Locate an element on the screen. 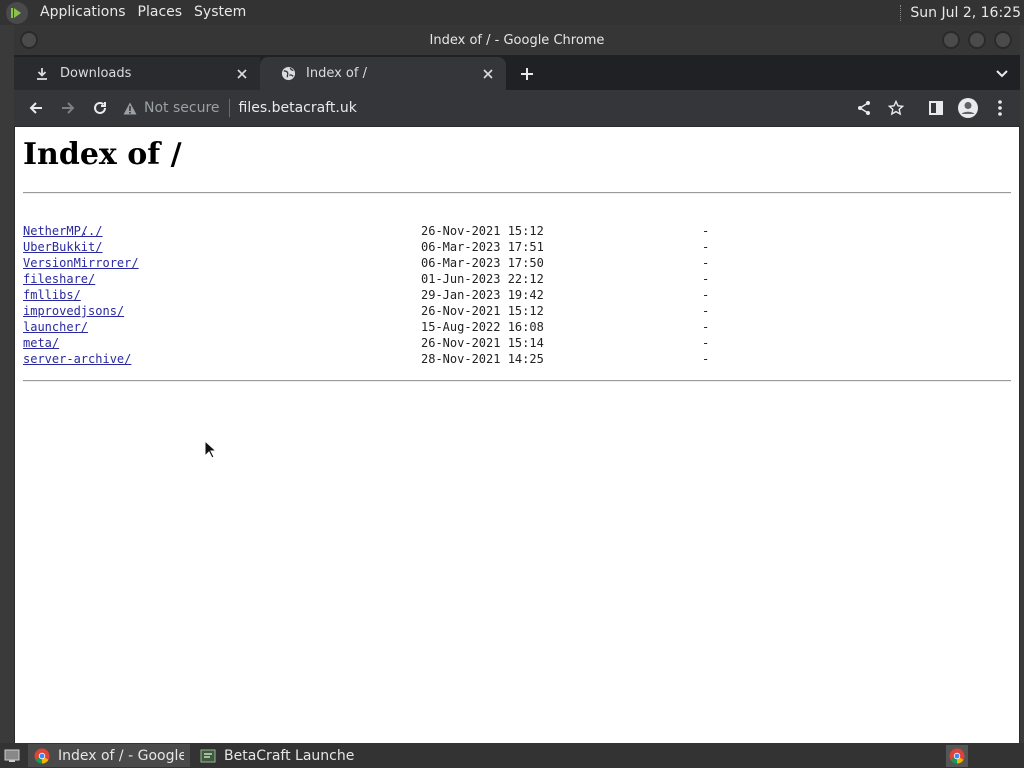 This screenshot has width=1024, height=768. window-titlebar: Index of / - Google Chrome is located at coordinates (517, 40).